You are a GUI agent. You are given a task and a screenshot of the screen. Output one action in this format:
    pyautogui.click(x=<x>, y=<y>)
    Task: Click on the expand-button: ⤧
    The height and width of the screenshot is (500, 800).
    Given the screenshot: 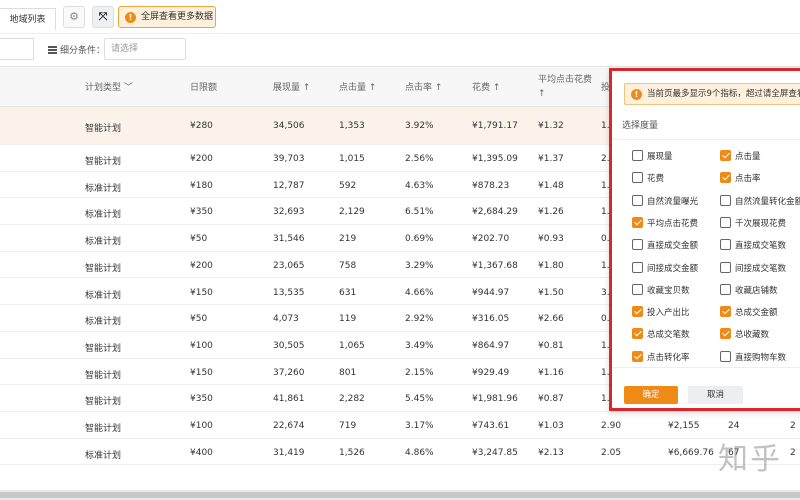 What is the action you would take?
    pyautogui.click(x=103, y=17)
    